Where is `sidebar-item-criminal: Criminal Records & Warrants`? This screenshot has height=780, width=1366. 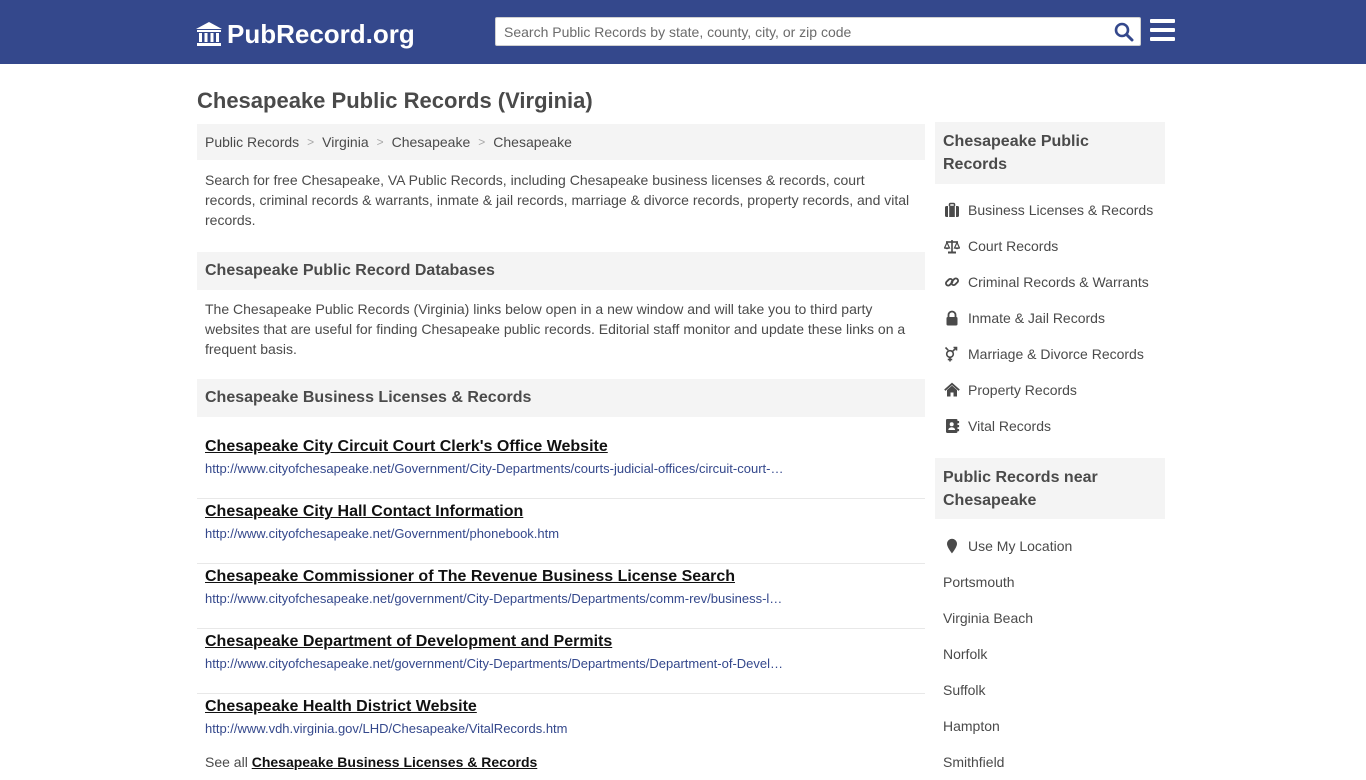 sidebar-item-criminal: Criminal Records & Warrants is located at coordinates (1050, 282).